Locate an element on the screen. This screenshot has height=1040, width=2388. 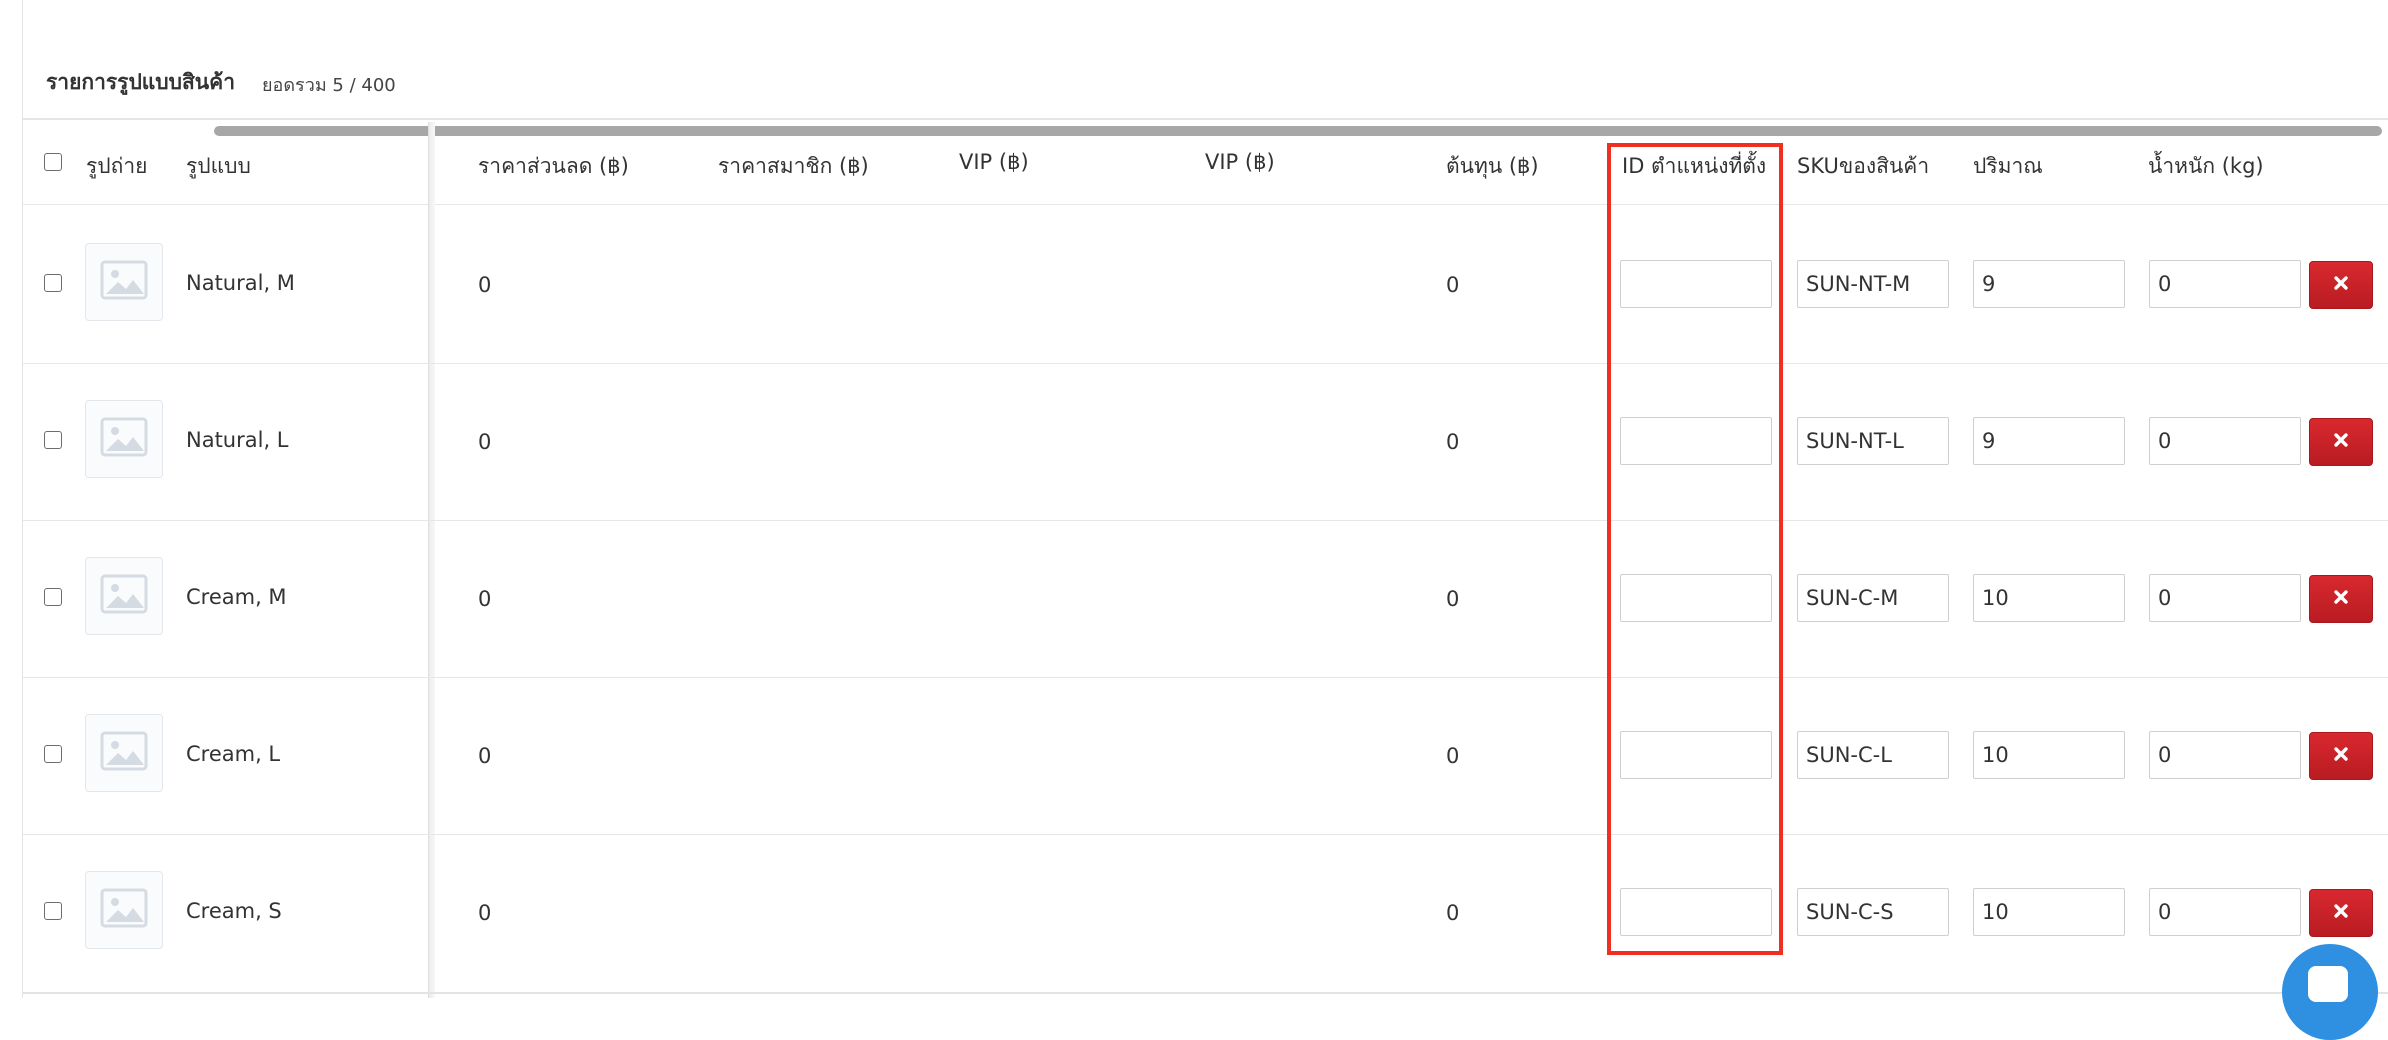
column-header-vip-price-2: VIP (฿) is located at coordinates (1240, 162).